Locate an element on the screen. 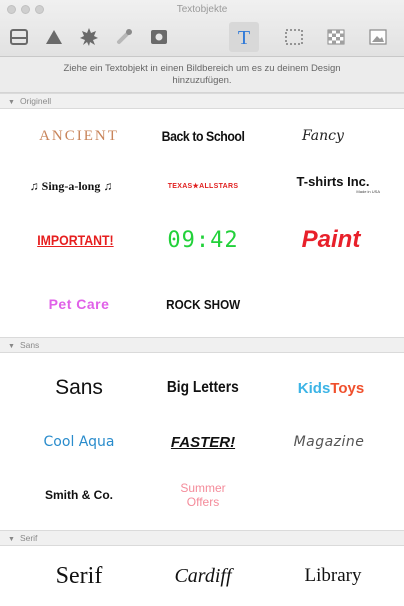  pattern-icon is located at coordinates (336, 37).